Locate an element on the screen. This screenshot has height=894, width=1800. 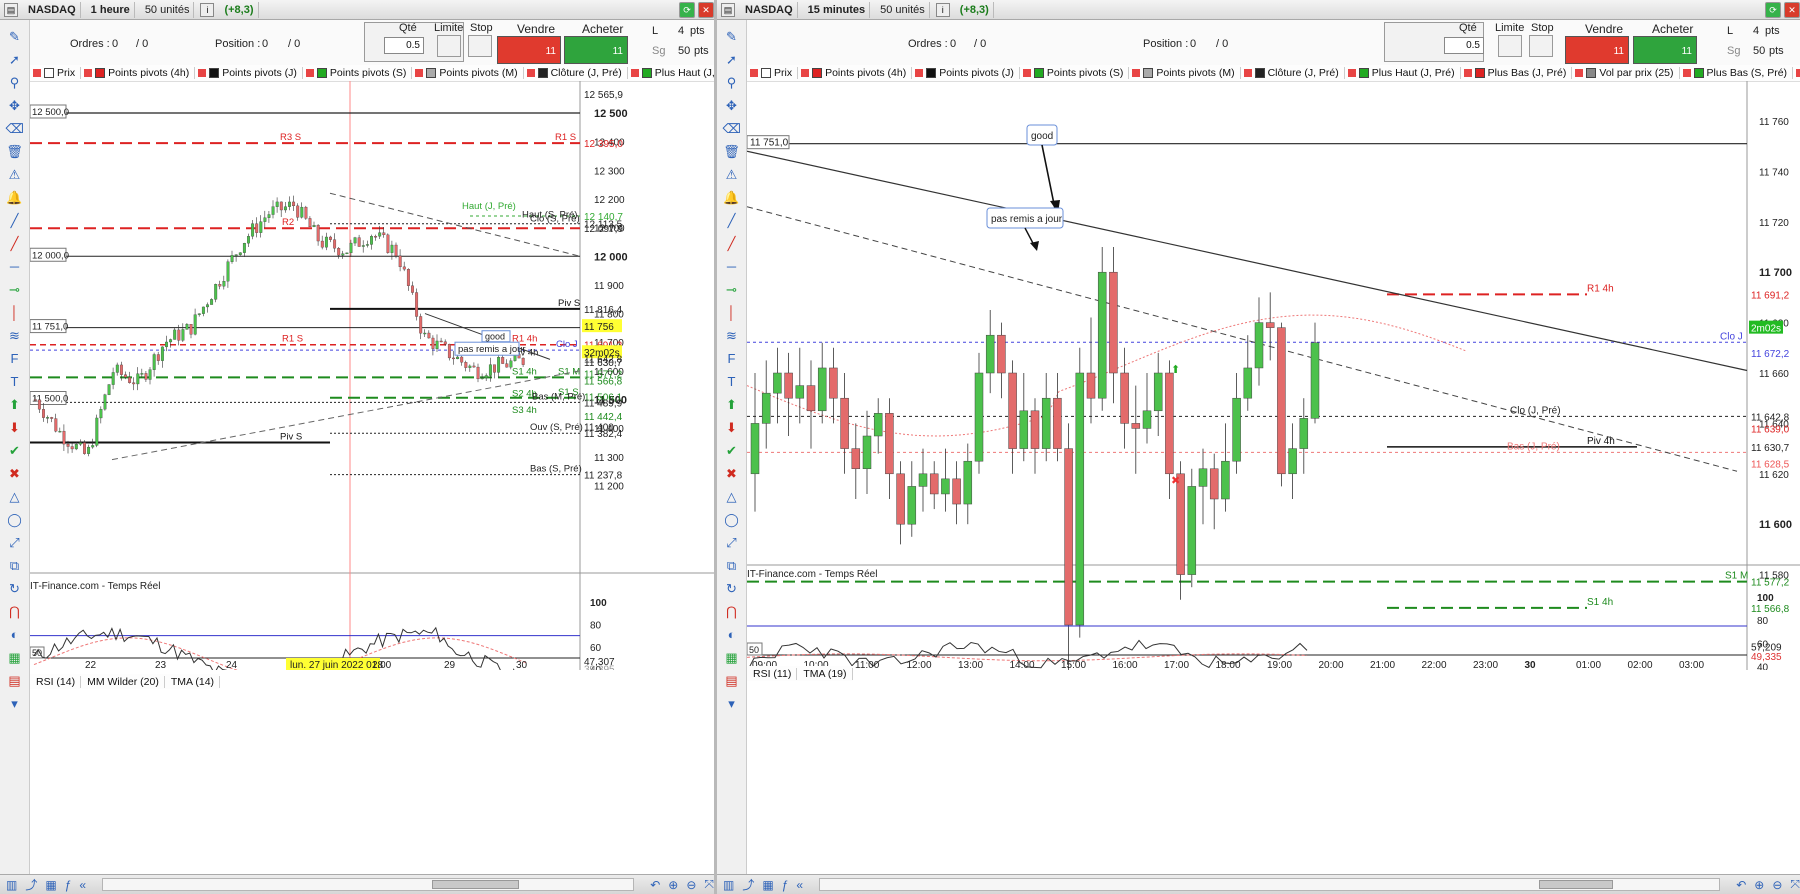
timeframe-selector: 15 minutes is located at coordinates (837, 9).